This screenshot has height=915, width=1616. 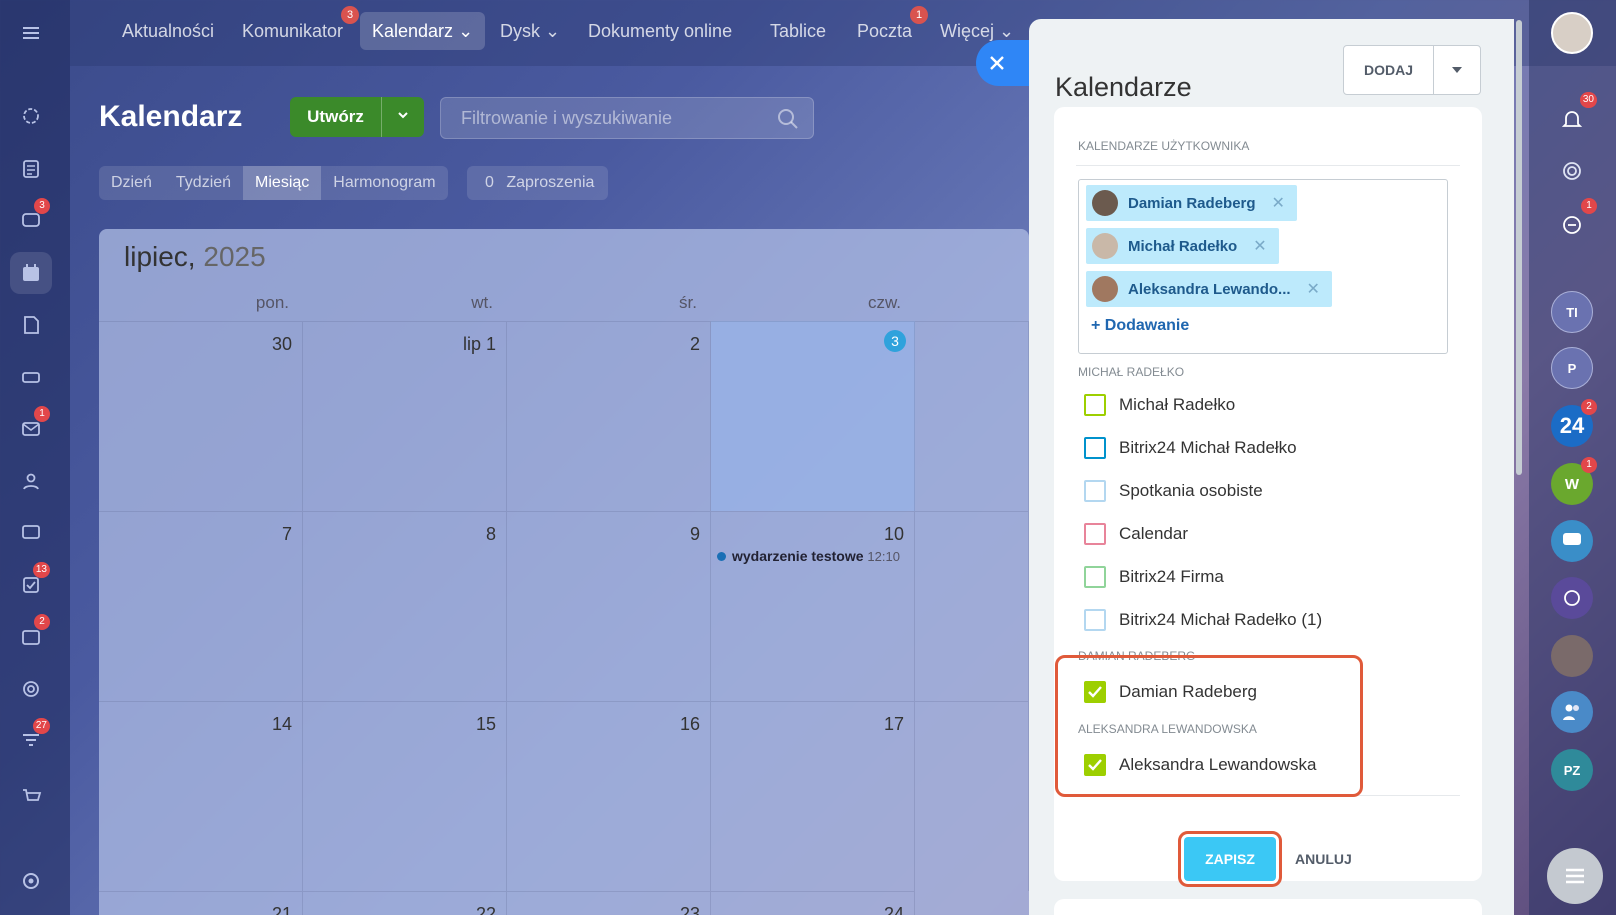 I want to click on today-number: 3, so click(x=895, y=341).